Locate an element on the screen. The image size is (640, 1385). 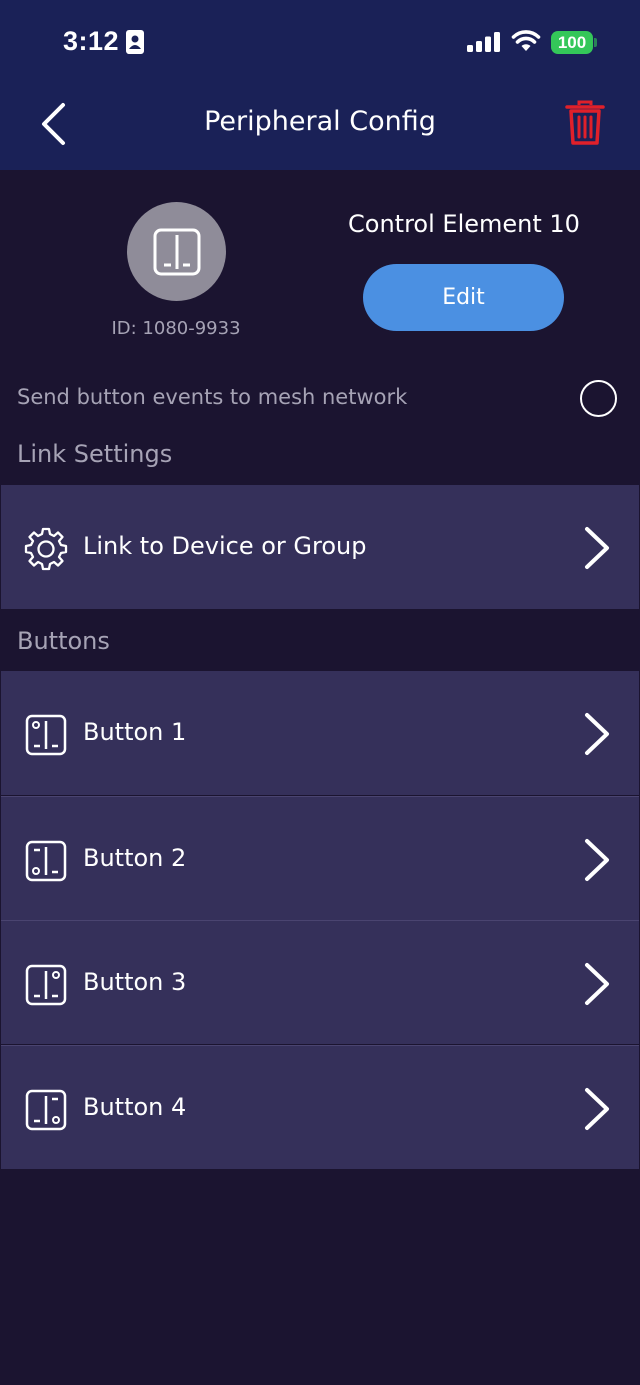
contact-card-icon is located at coordinates (135, 42).